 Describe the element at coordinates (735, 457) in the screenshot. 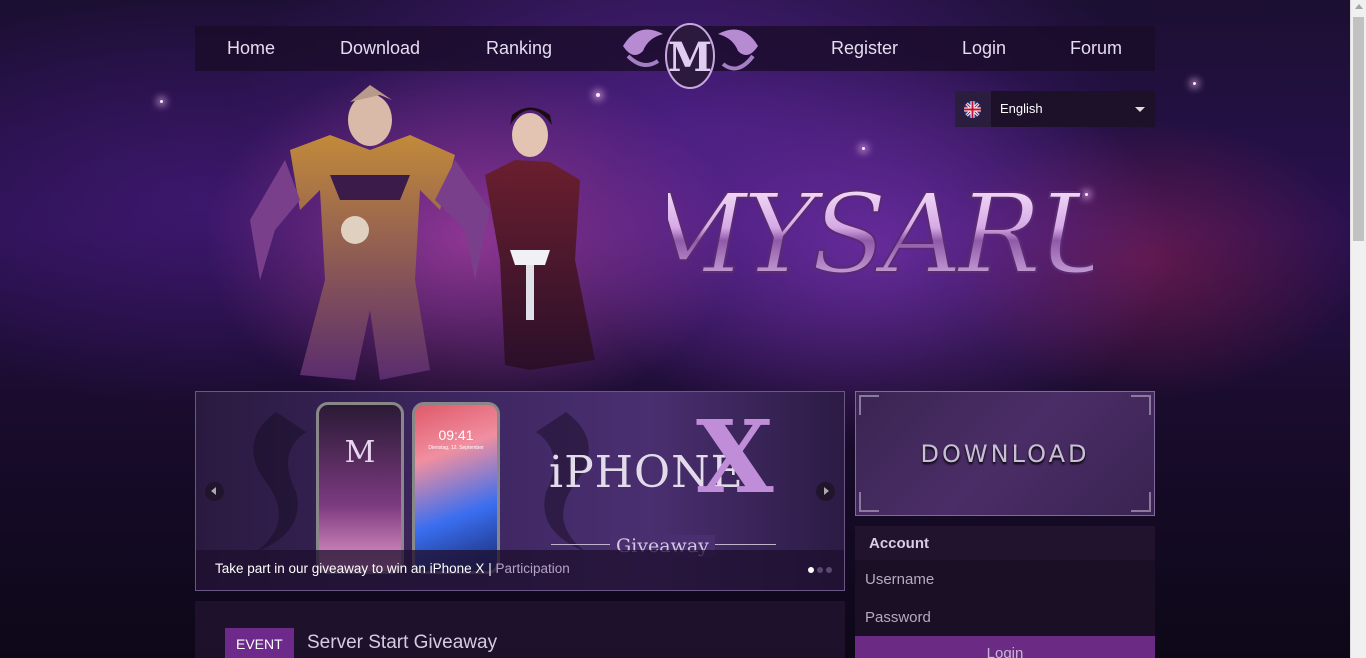

I see `promo-x: X` at that location.